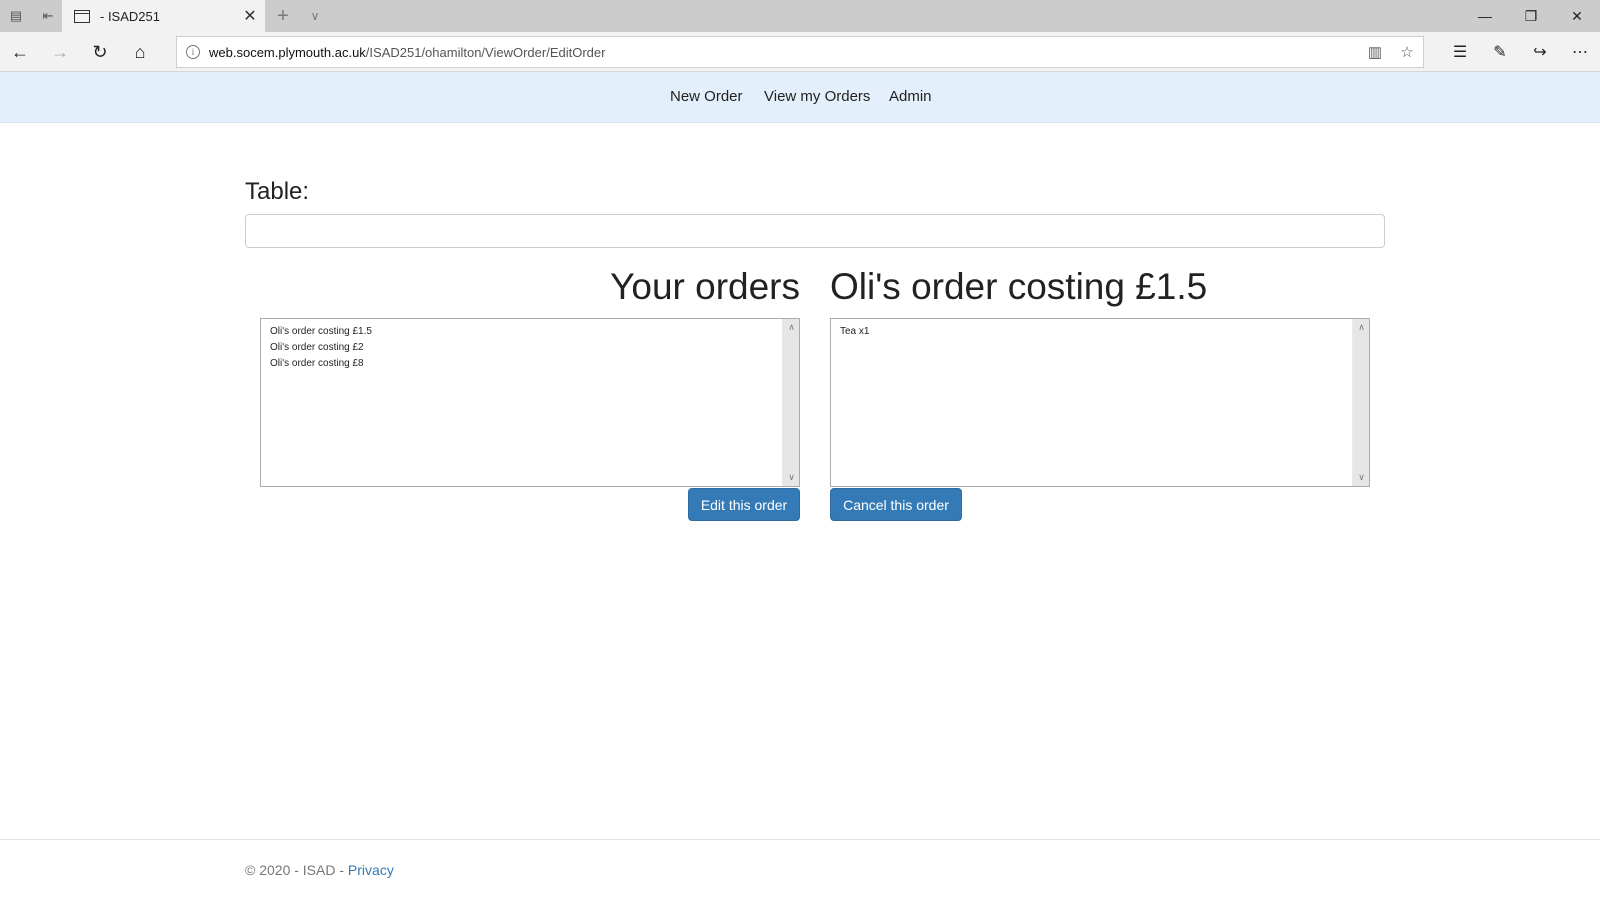 This screenshot has width=1600, height=900. I want to click on reading-view-icon: ▥, so click(1375, 52).